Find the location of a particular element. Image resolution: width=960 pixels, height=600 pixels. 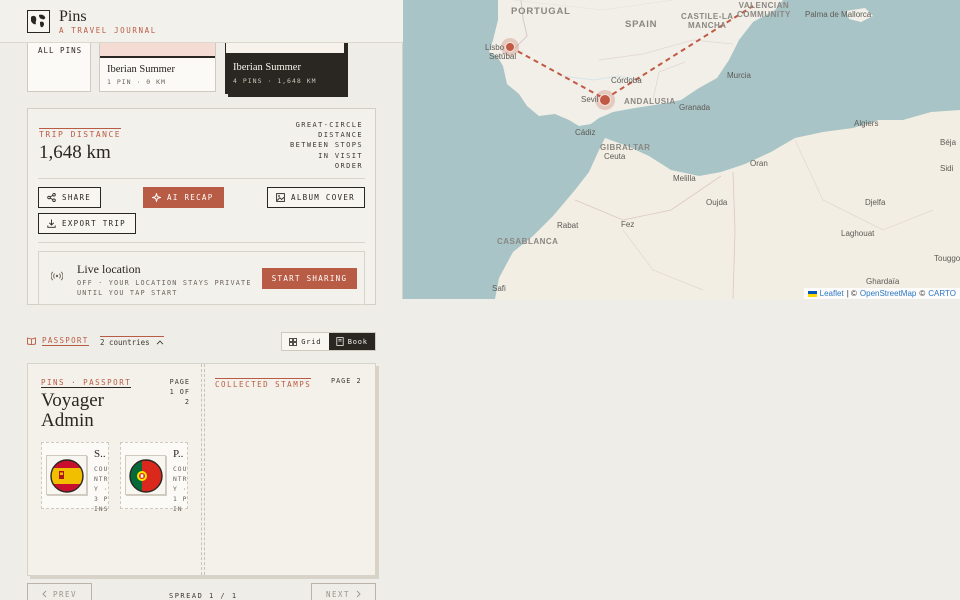

page-number: PAGE 2 is located at coordinates (346, 381).